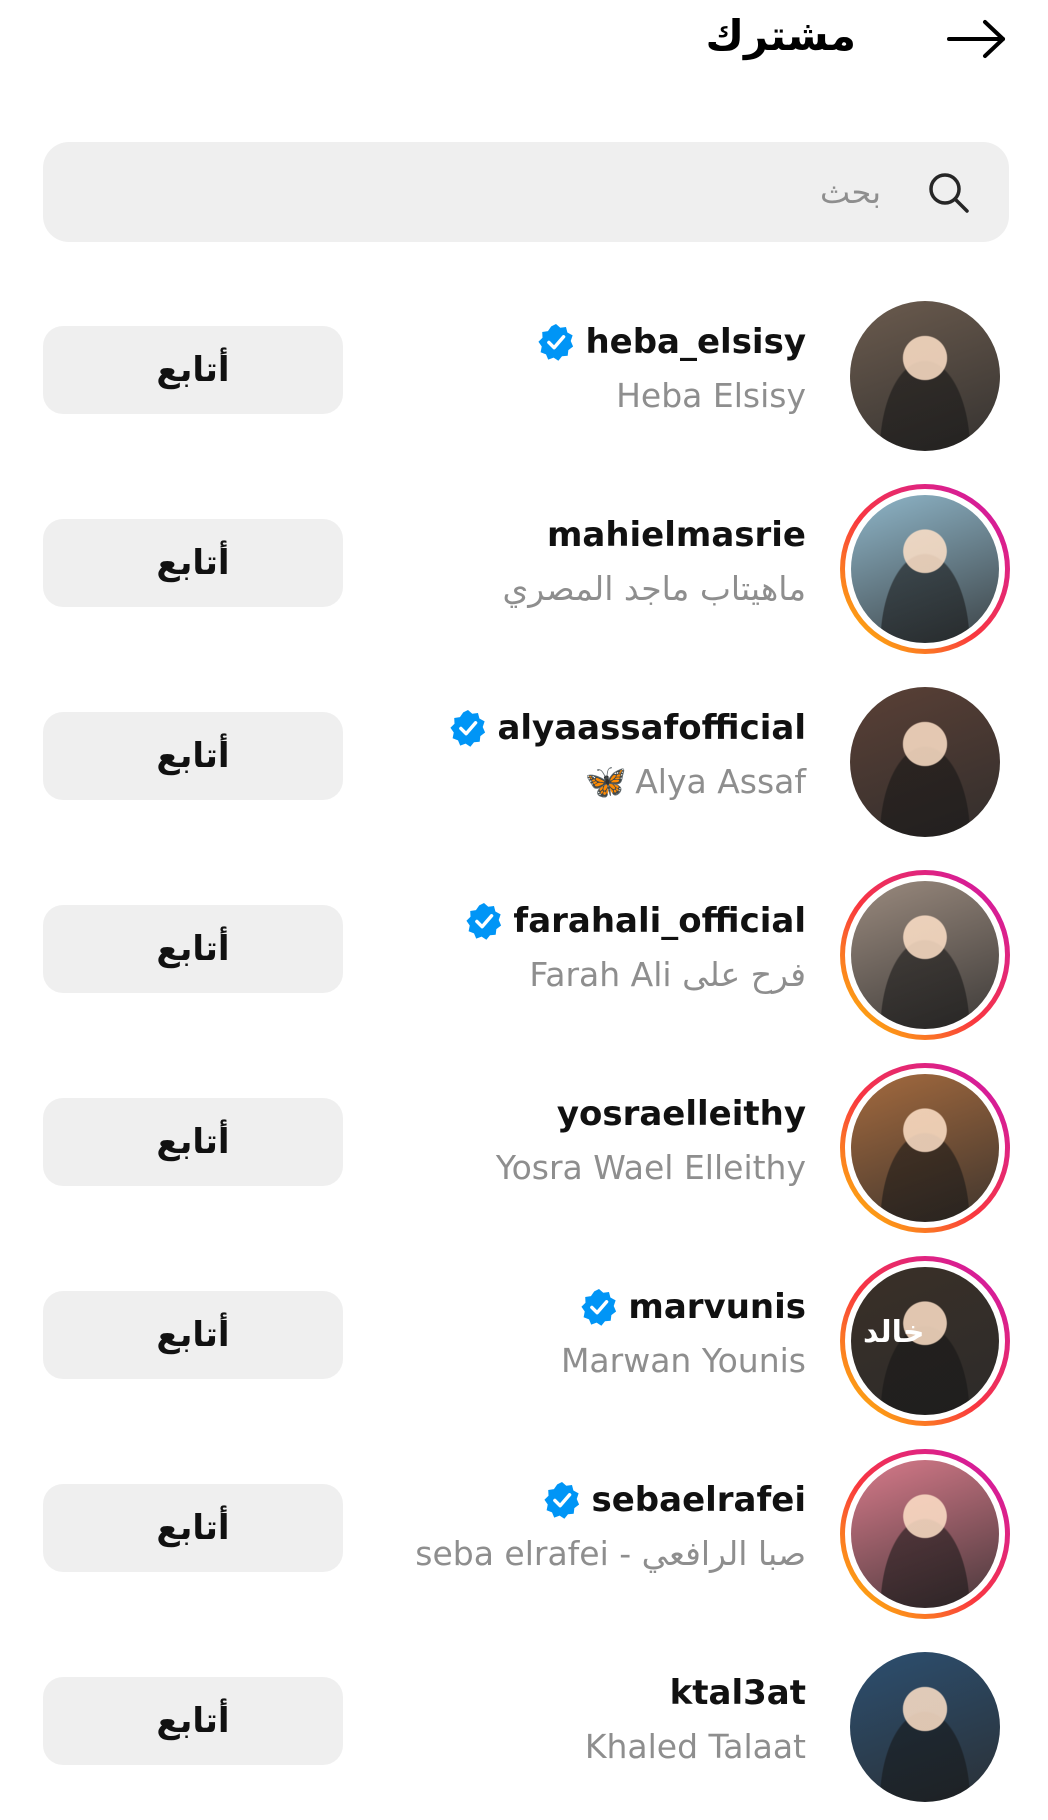  What do you see at coordinates (546, 1361) in the screenshot?
I see `full-name: Marwan Younis` at bounding box center [546, 1361].